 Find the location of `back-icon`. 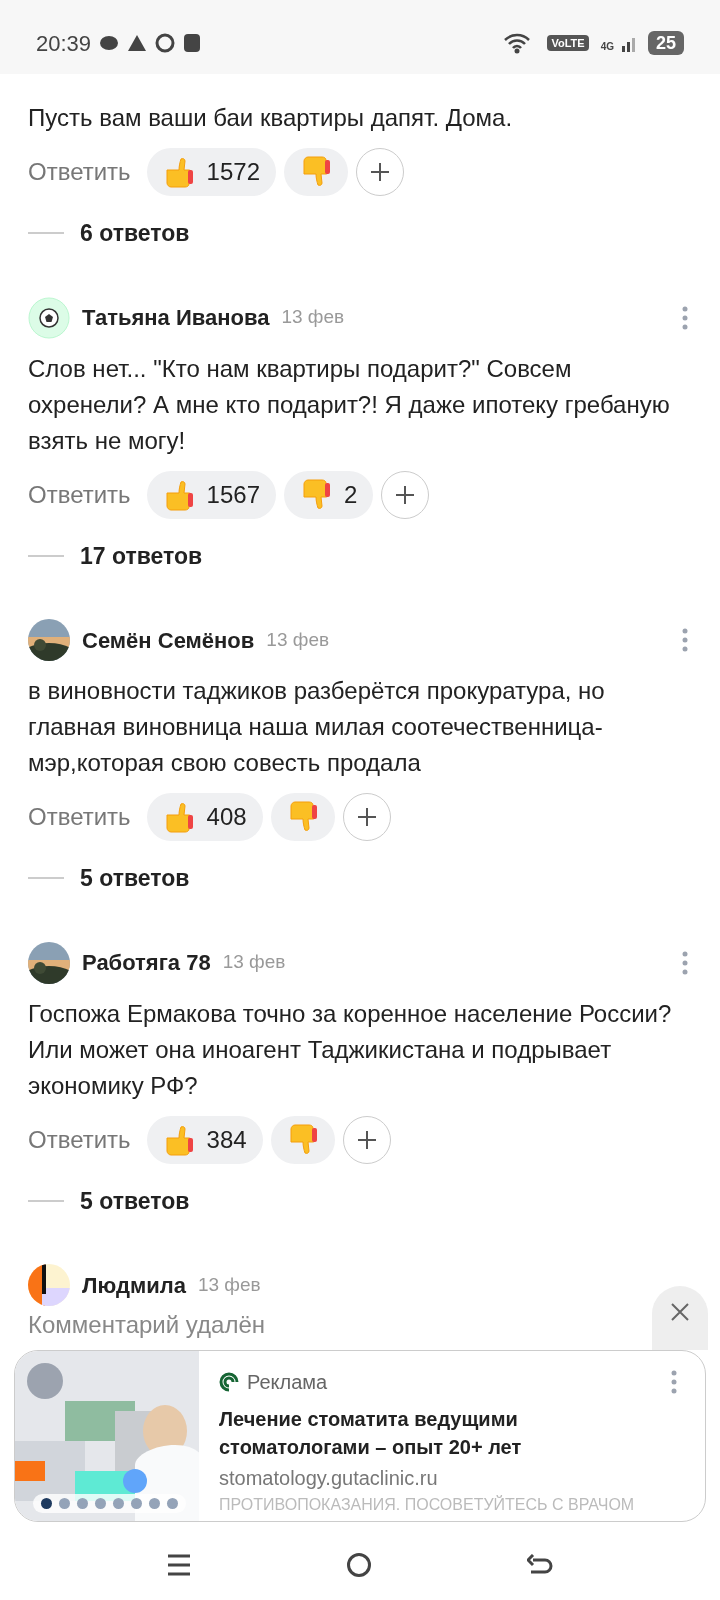

back-icon is located at coordinates (539, 1565).